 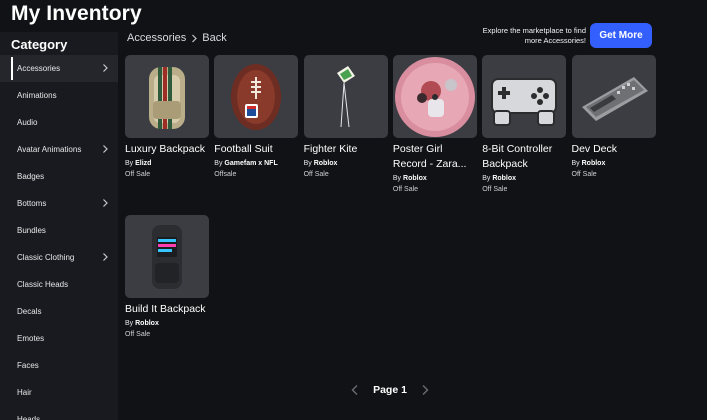 I want to click on sidebar-item-label: Classic Clothing, so click(x=46, y=257).